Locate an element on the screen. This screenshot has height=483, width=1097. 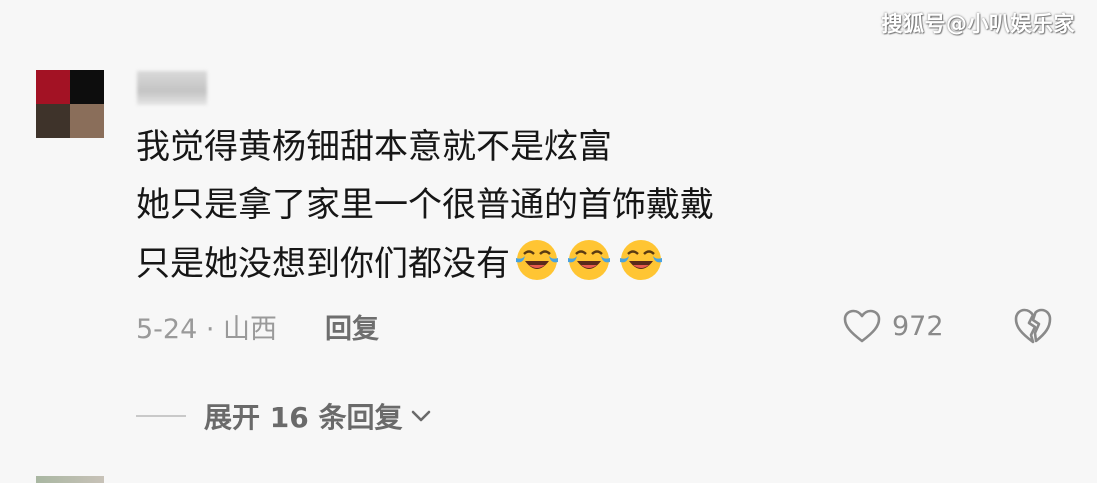
next-comment-avatar is located at coordinates (70, 479).